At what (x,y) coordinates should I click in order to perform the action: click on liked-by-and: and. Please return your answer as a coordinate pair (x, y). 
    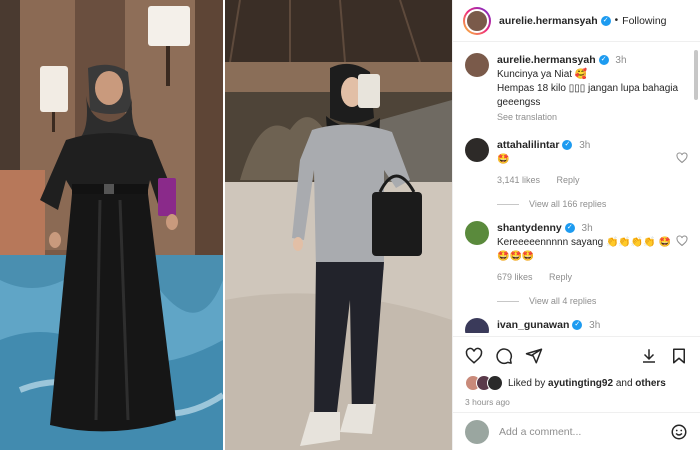
    Looking at the image, I should click on (624, 383).